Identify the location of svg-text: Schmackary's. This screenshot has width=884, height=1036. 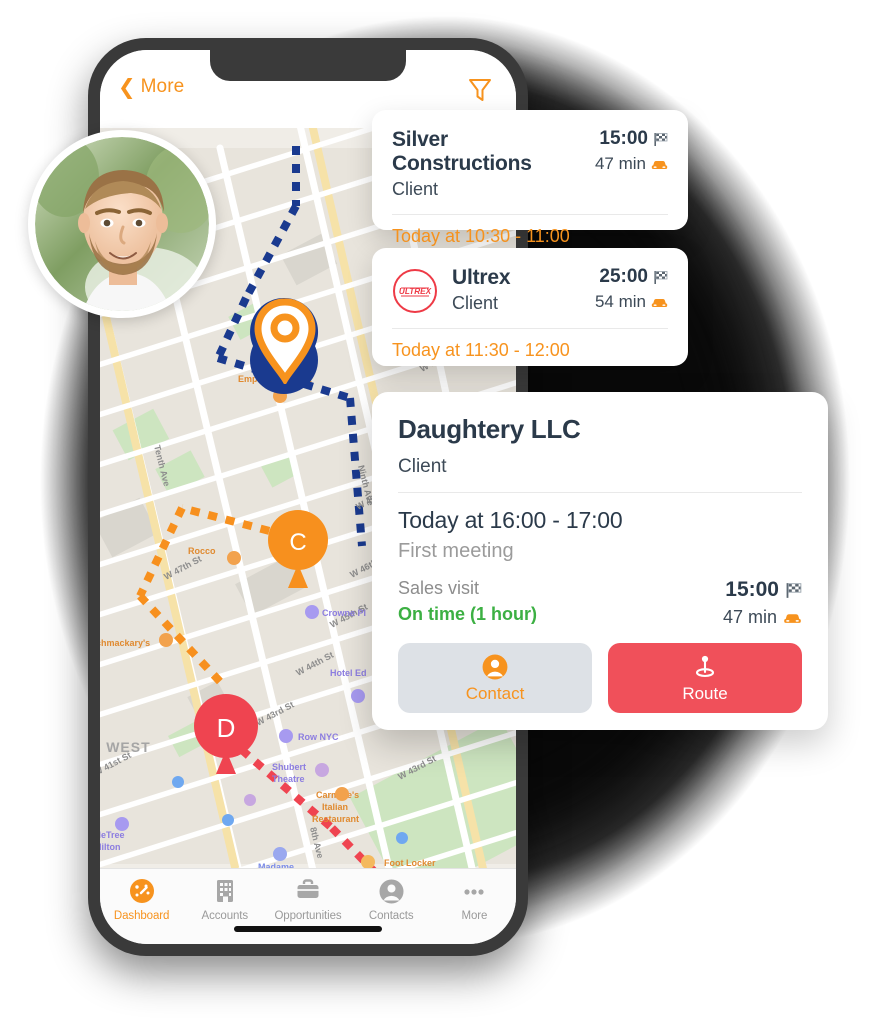
(125, 643).